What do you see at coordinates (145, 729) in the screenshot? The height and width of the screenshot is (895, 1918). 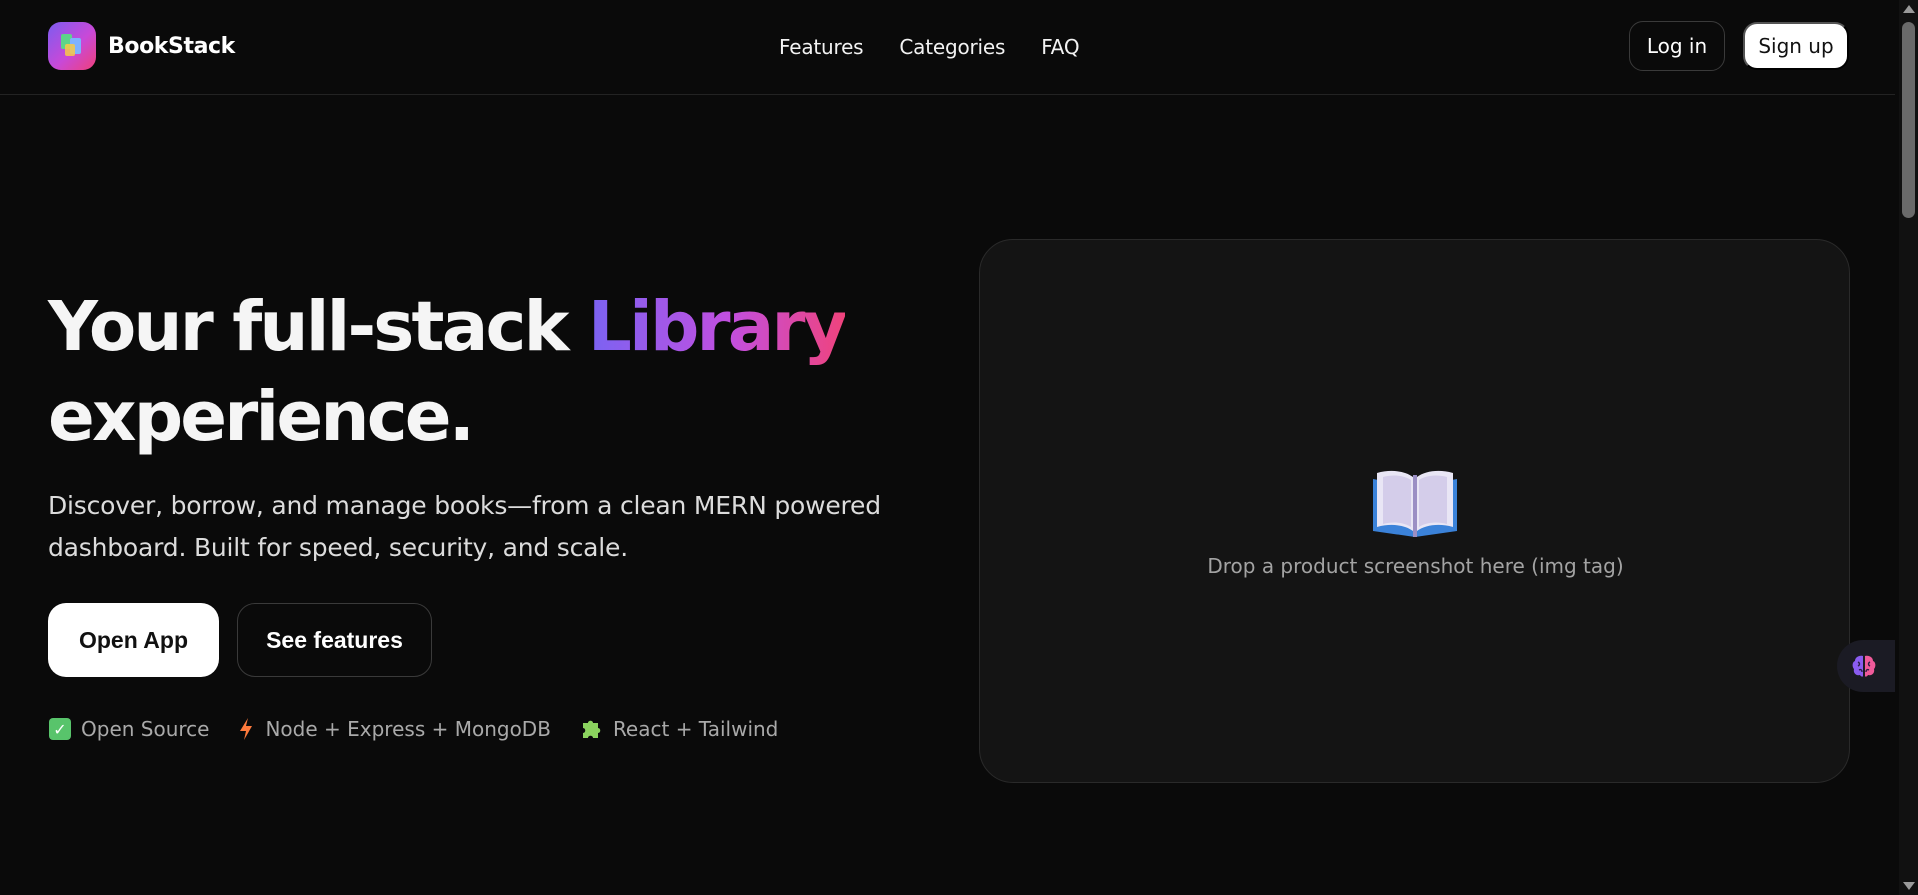 I see `badge-label: Open Source` at bounding box center [145, 729].